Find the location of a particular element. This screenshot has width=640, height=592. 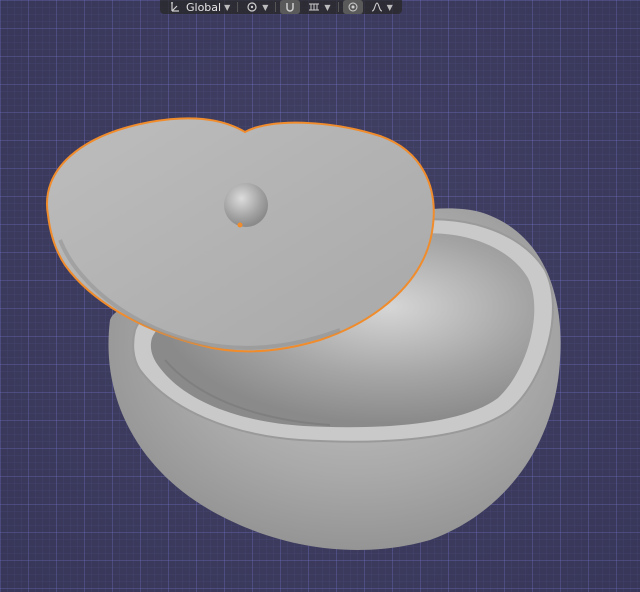

falloff-curve-icon is located at coordinates (377, 7).